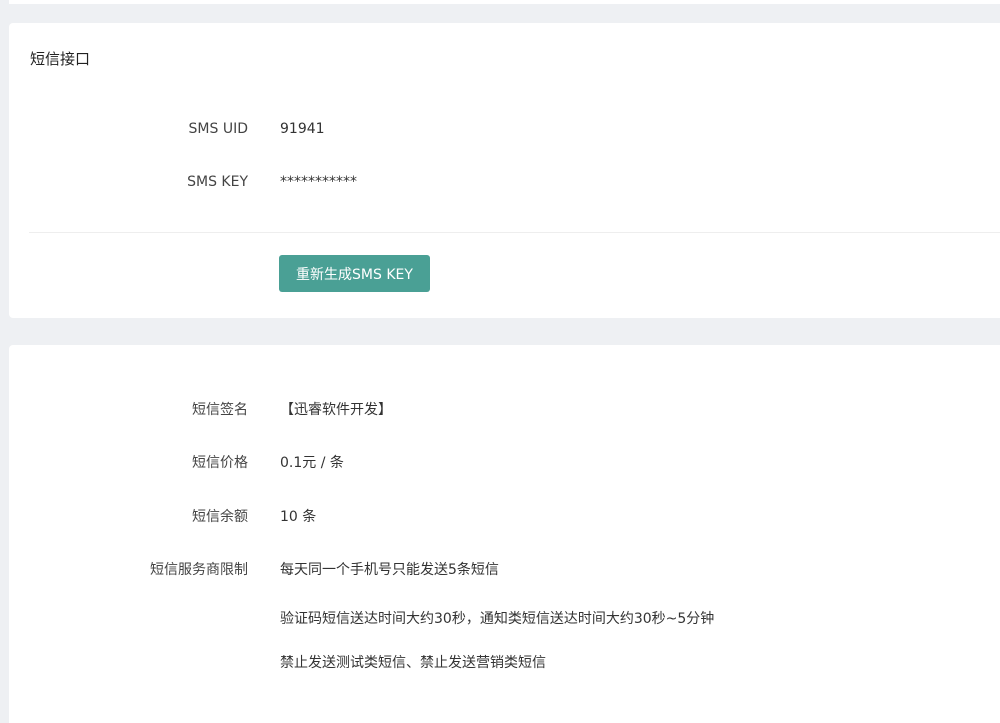 The height and width of the screenshot is (723, 1000). What do you see at coordinates (318, 182) in the screenshot?
I see `sms-key-value: ***********` at bounding box center [318, 182].